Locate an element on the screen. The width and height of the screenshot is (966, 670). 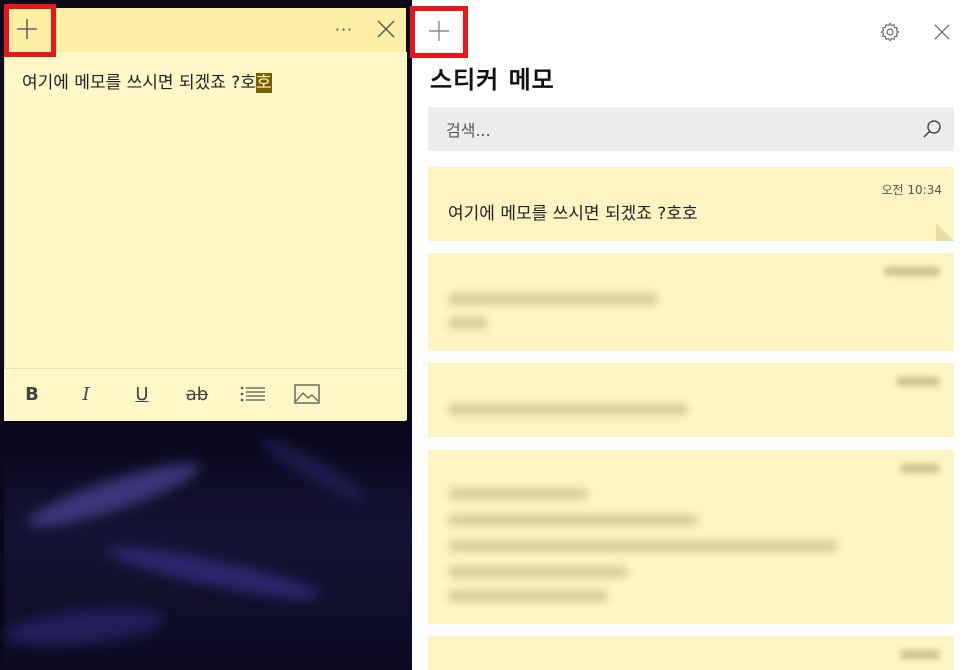
settings-button is located at coordinates (890, 32).